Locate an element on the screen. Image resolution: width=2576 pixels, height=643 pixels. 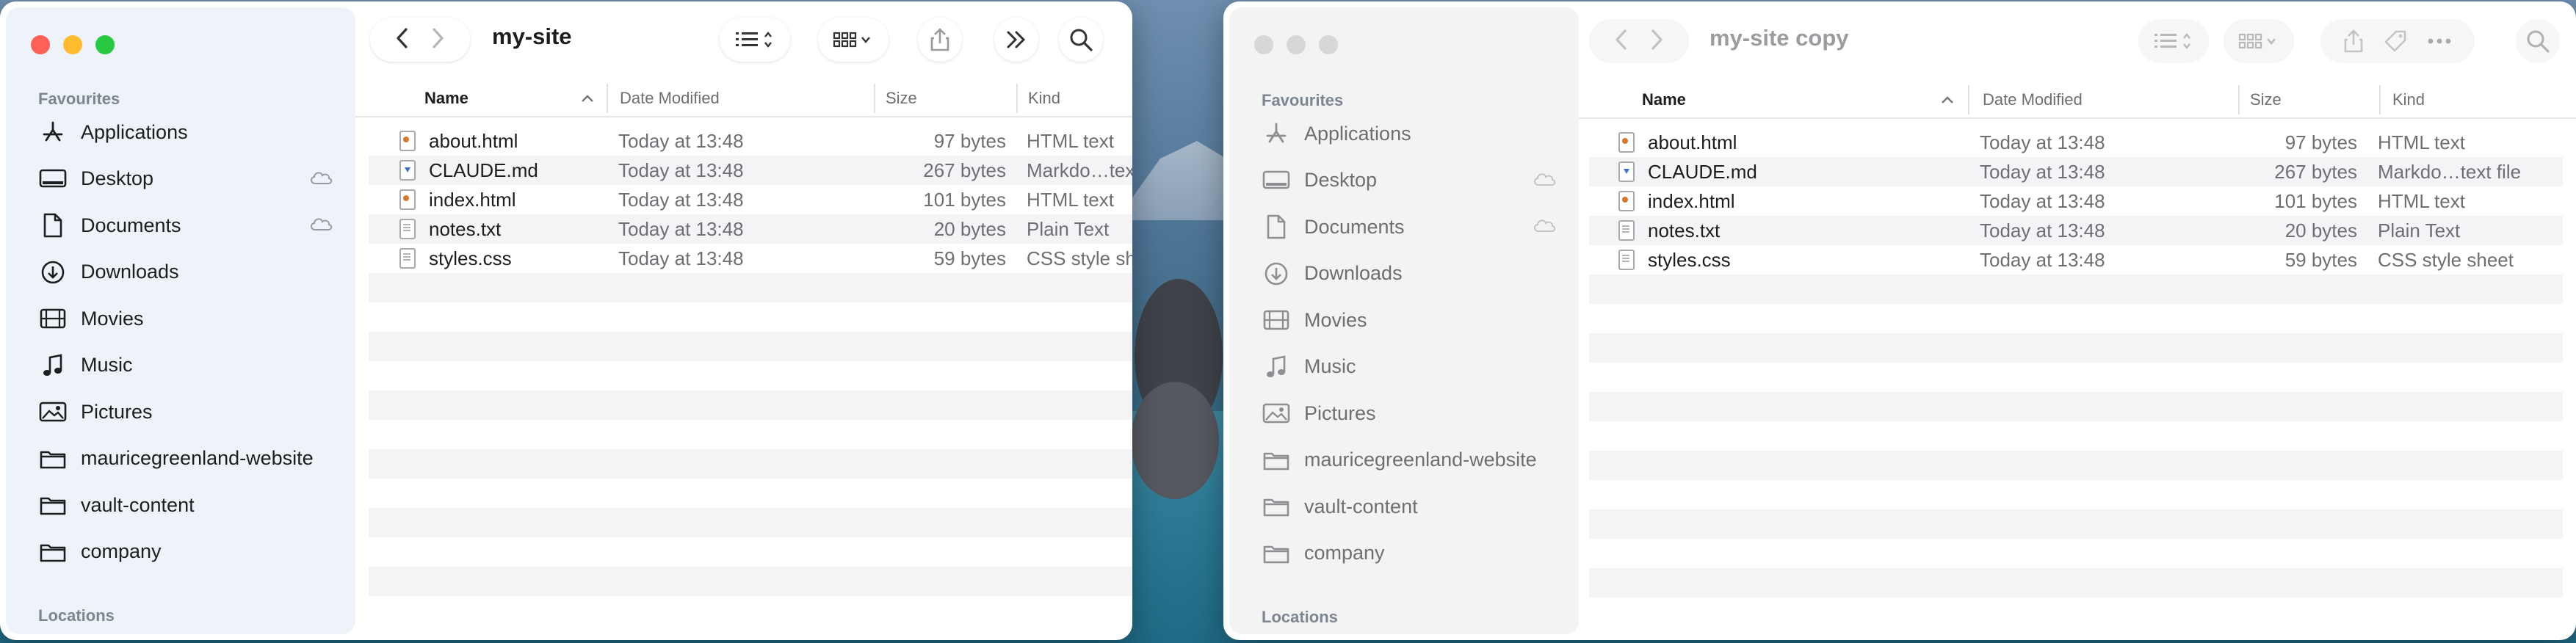
share-button is located at coordinates (940, 40).